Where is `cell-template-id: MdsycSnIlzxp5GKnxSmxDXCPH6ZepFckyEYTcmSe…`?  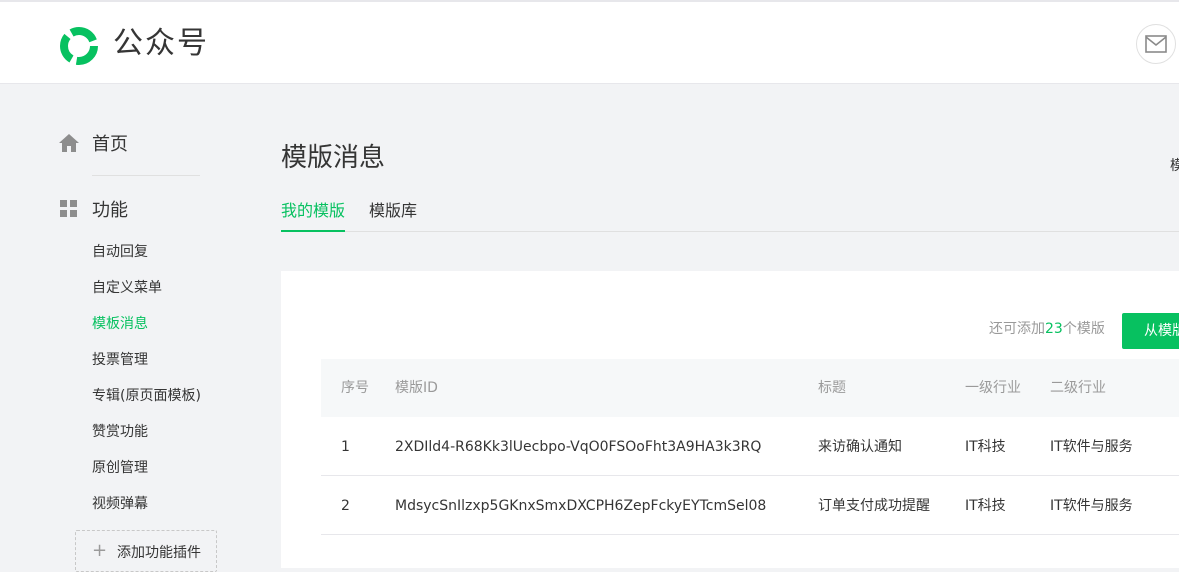 cell-template-id: MdsycSnIlzxp5GKnxSmxDXCPH6ZepFckyEYTcmSe… is located at coordinates (581, 506).